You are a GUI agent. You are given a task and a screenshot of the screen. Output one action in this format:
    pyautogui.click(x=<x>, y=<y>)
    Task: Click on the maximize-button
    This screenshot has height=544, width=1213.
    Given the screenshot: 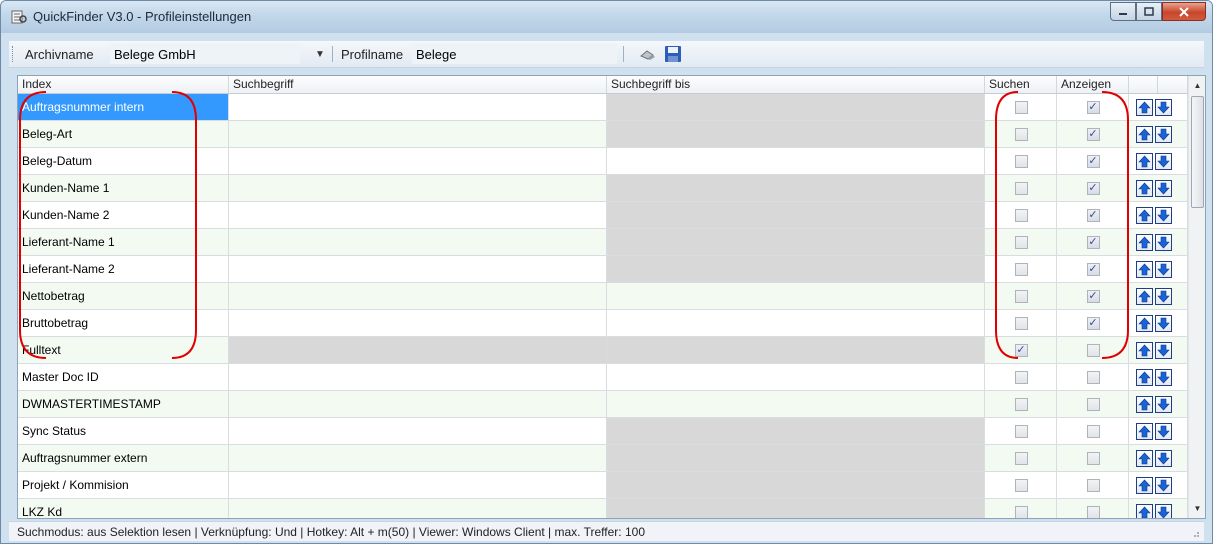 What is the action you would take?
    pyautogui.click(x=1149, y=11)
    